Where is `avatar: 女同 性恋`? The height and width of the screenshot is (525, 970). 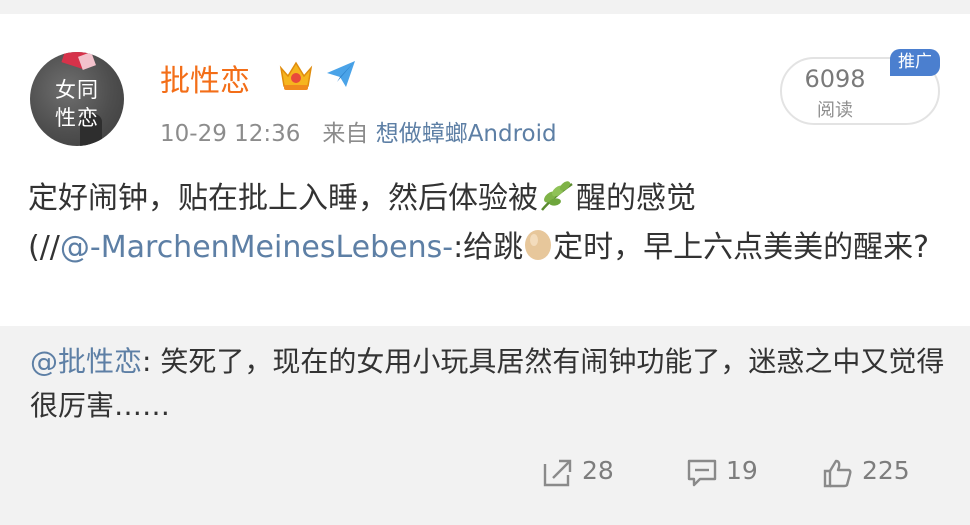
avatar: 女同 性恋 is located at coordinates (77, 99).